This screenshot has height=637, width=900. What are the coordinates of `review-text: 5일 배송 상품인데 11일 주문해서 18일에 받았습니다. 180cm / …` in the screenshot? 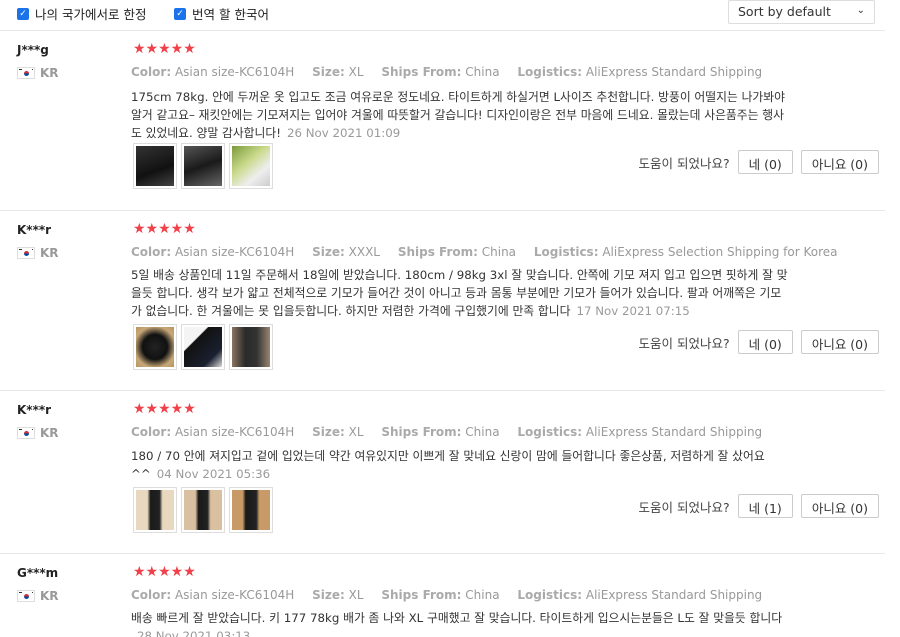 It's located at (461, 293).